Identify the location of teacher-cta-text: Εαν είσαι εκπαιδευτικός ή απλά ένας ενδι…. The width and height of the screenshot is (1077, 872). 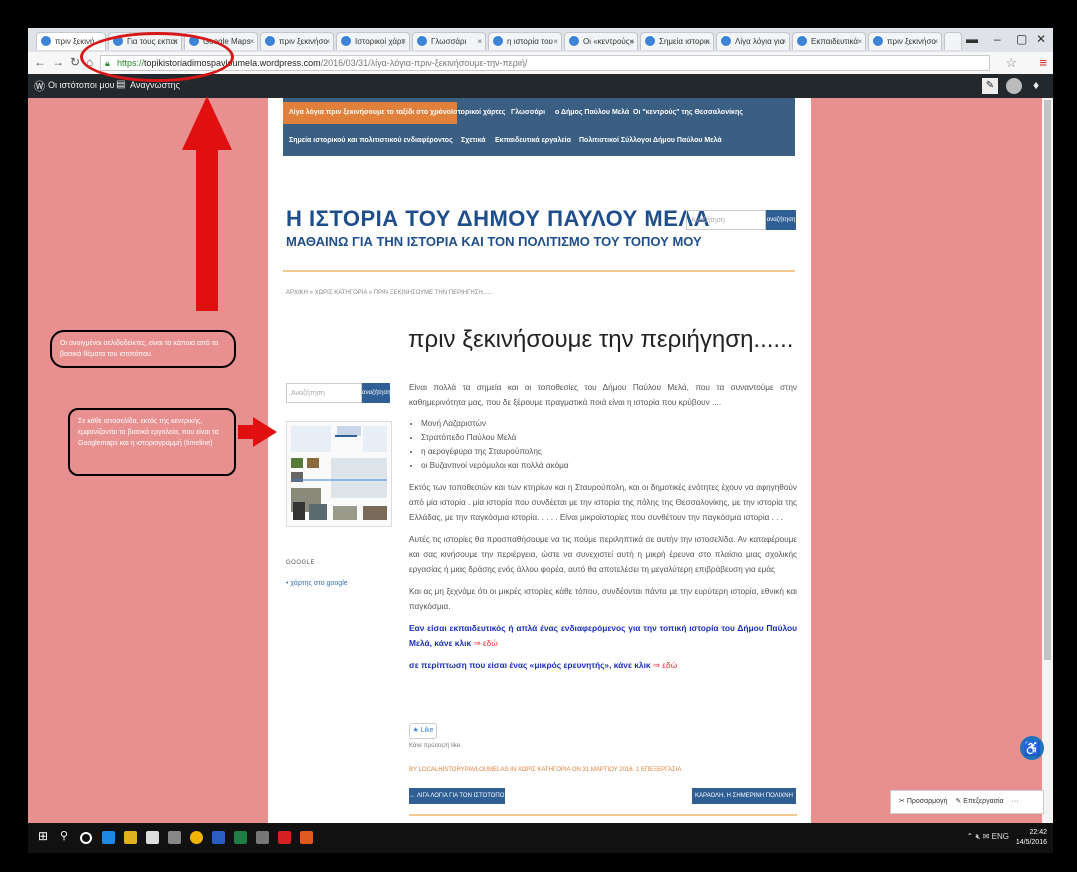
(603, 635).